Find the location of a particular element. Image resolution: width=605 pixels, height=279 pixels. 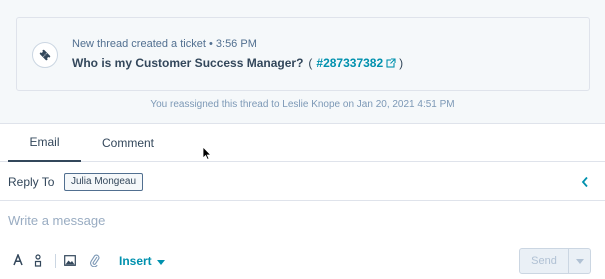

send-button: Send is located at coordinates (544, 261).